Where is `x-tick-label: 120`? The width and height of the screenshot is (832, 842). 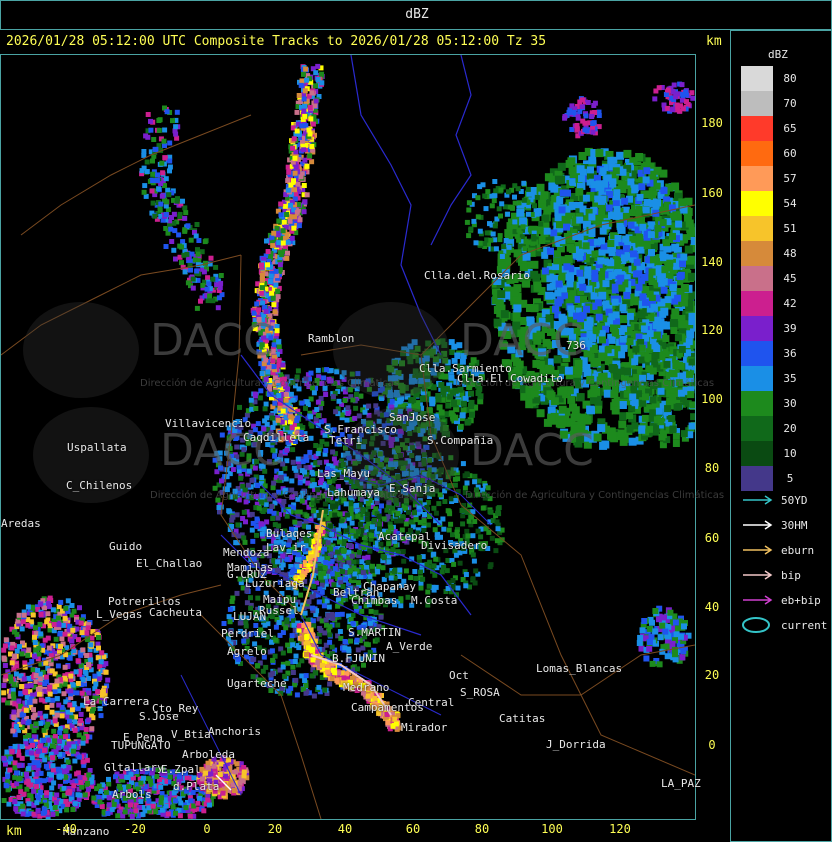
x-tick-label: 120 is located at coordinates (620, 829).